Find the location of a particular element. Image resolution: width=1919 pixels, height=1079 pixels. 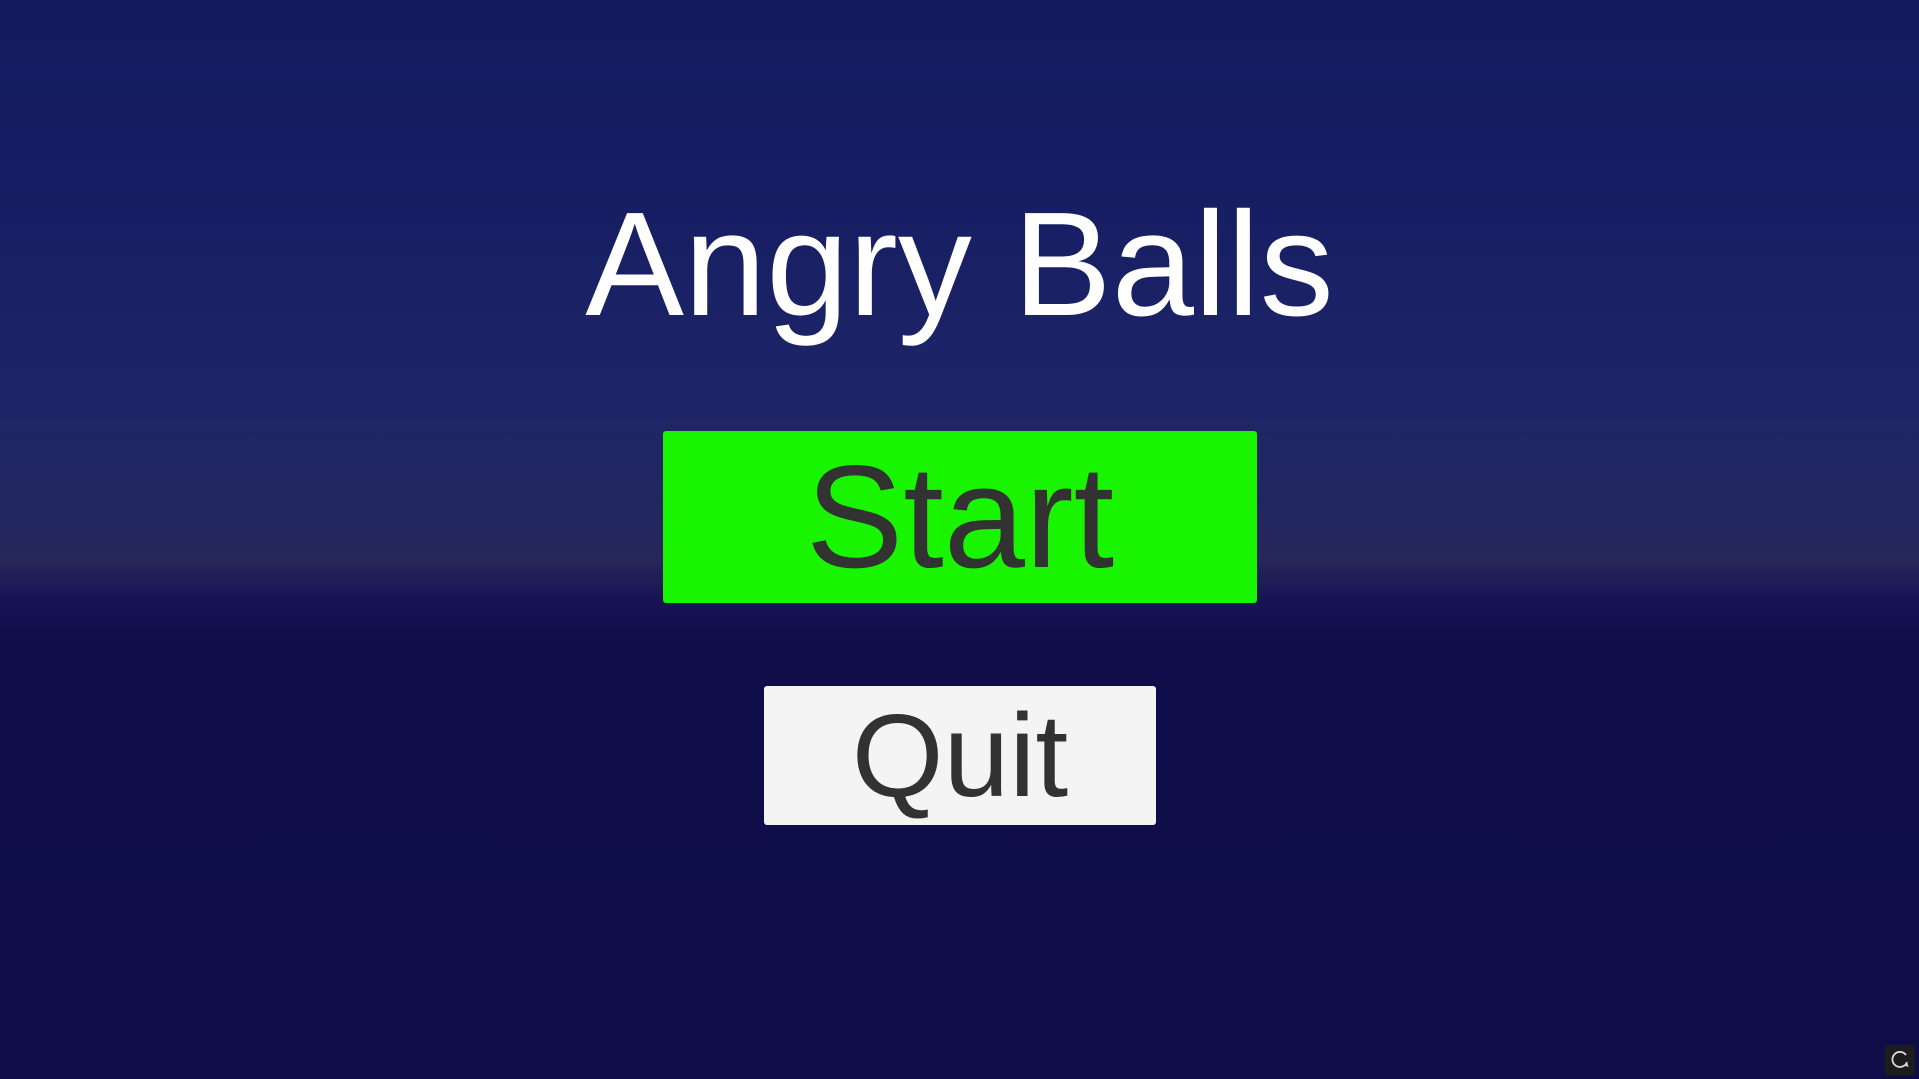

game-title: Angry Balls is located at coordinates (959, 264).